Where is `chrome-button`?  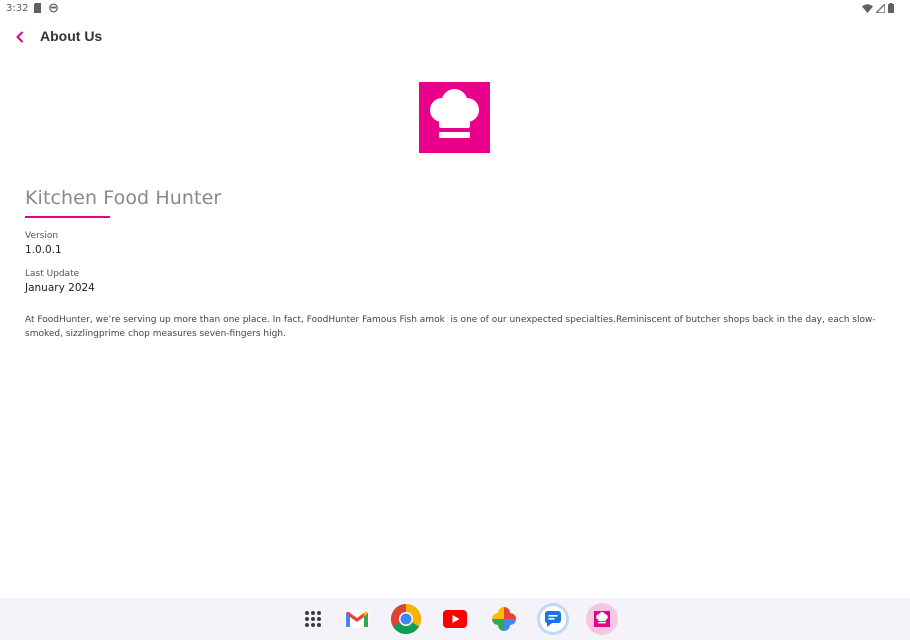
chrome-button is located at coordinates (406, 619).